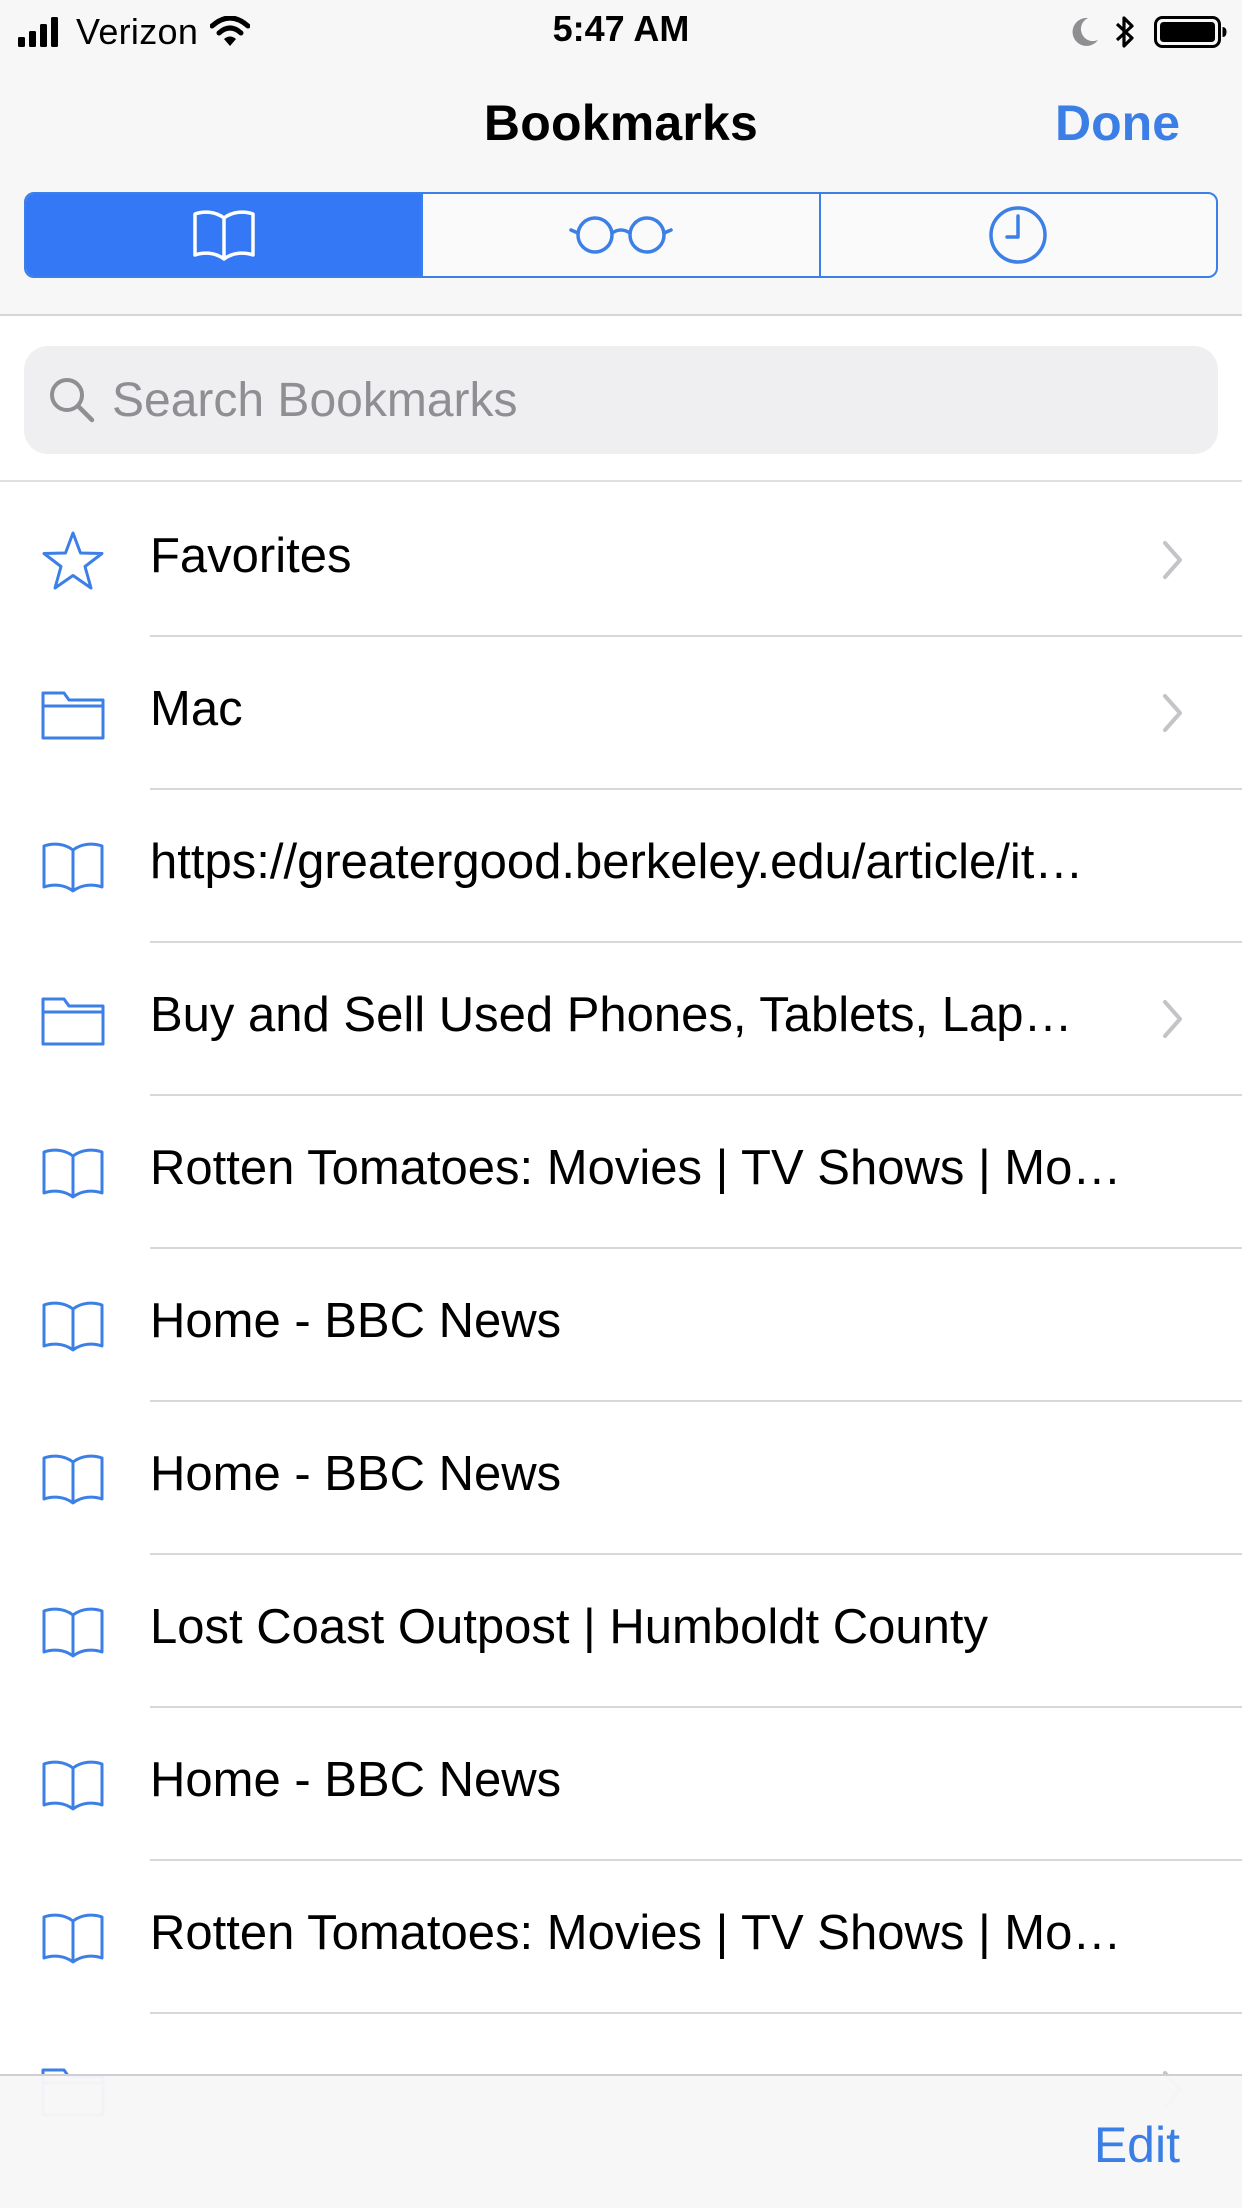  I want to click on tab-bookmarks, so click(224, 235).